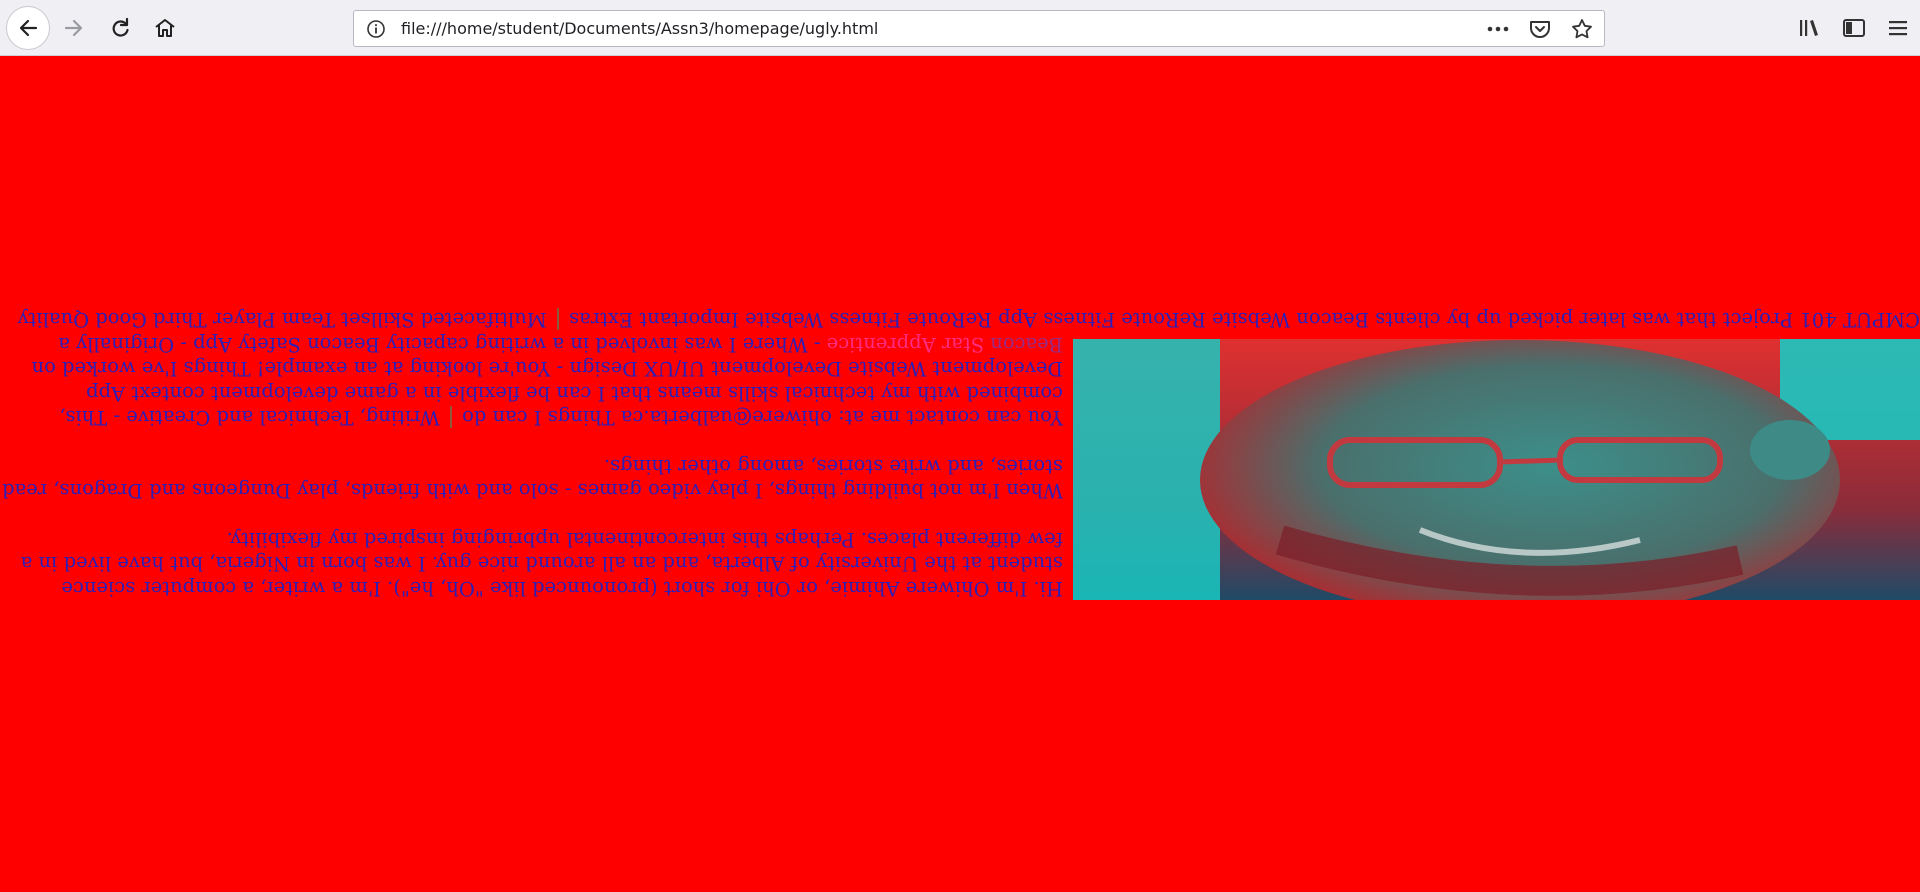 The image size is (1920, 892). Describe the element at coordinates (1026, 344) in the screenshot. I see `beacon-link: Beacon` at that location.